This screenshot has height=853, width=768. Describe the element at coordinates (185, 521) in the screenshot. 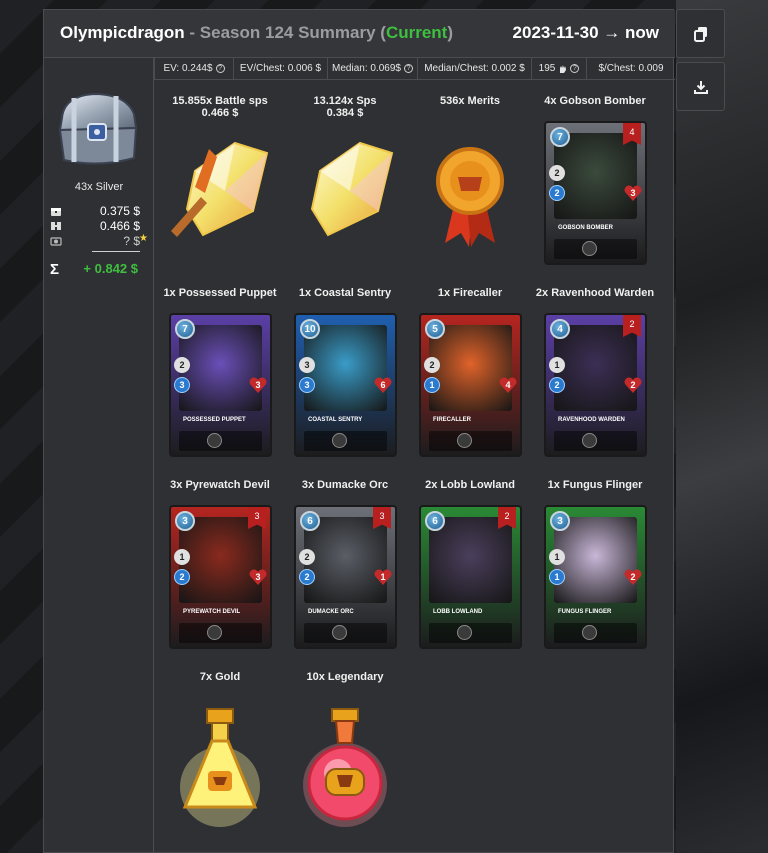

I see `mana-icon: 3` at that location.